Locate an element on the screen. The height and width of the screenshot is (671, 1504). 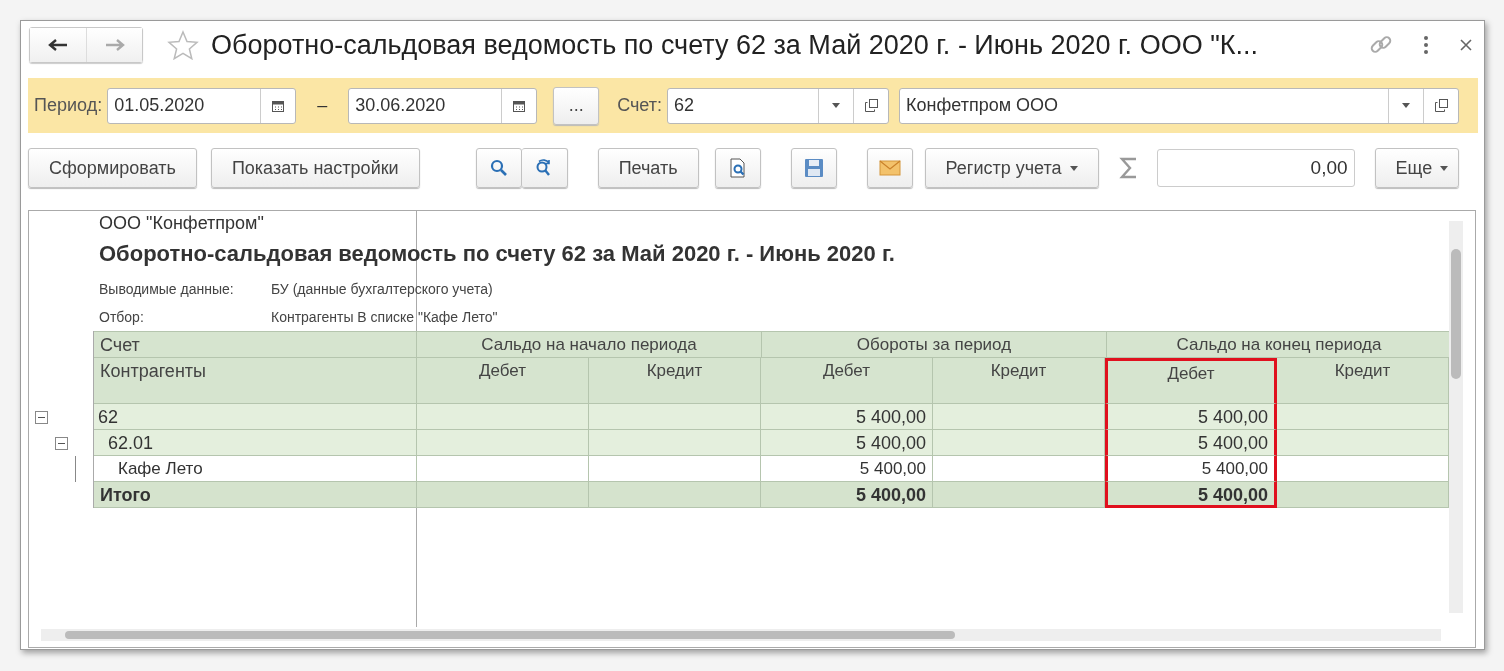
save-button is located at coordinates (813, 168).